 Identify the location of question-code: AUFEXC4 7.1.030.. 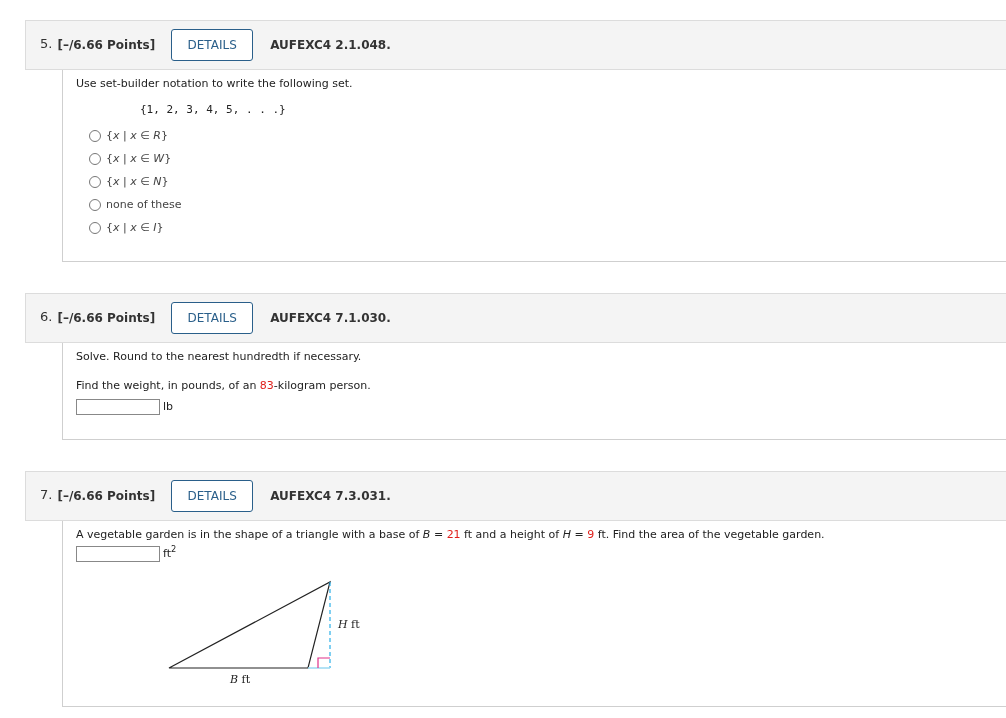
(330, 318).